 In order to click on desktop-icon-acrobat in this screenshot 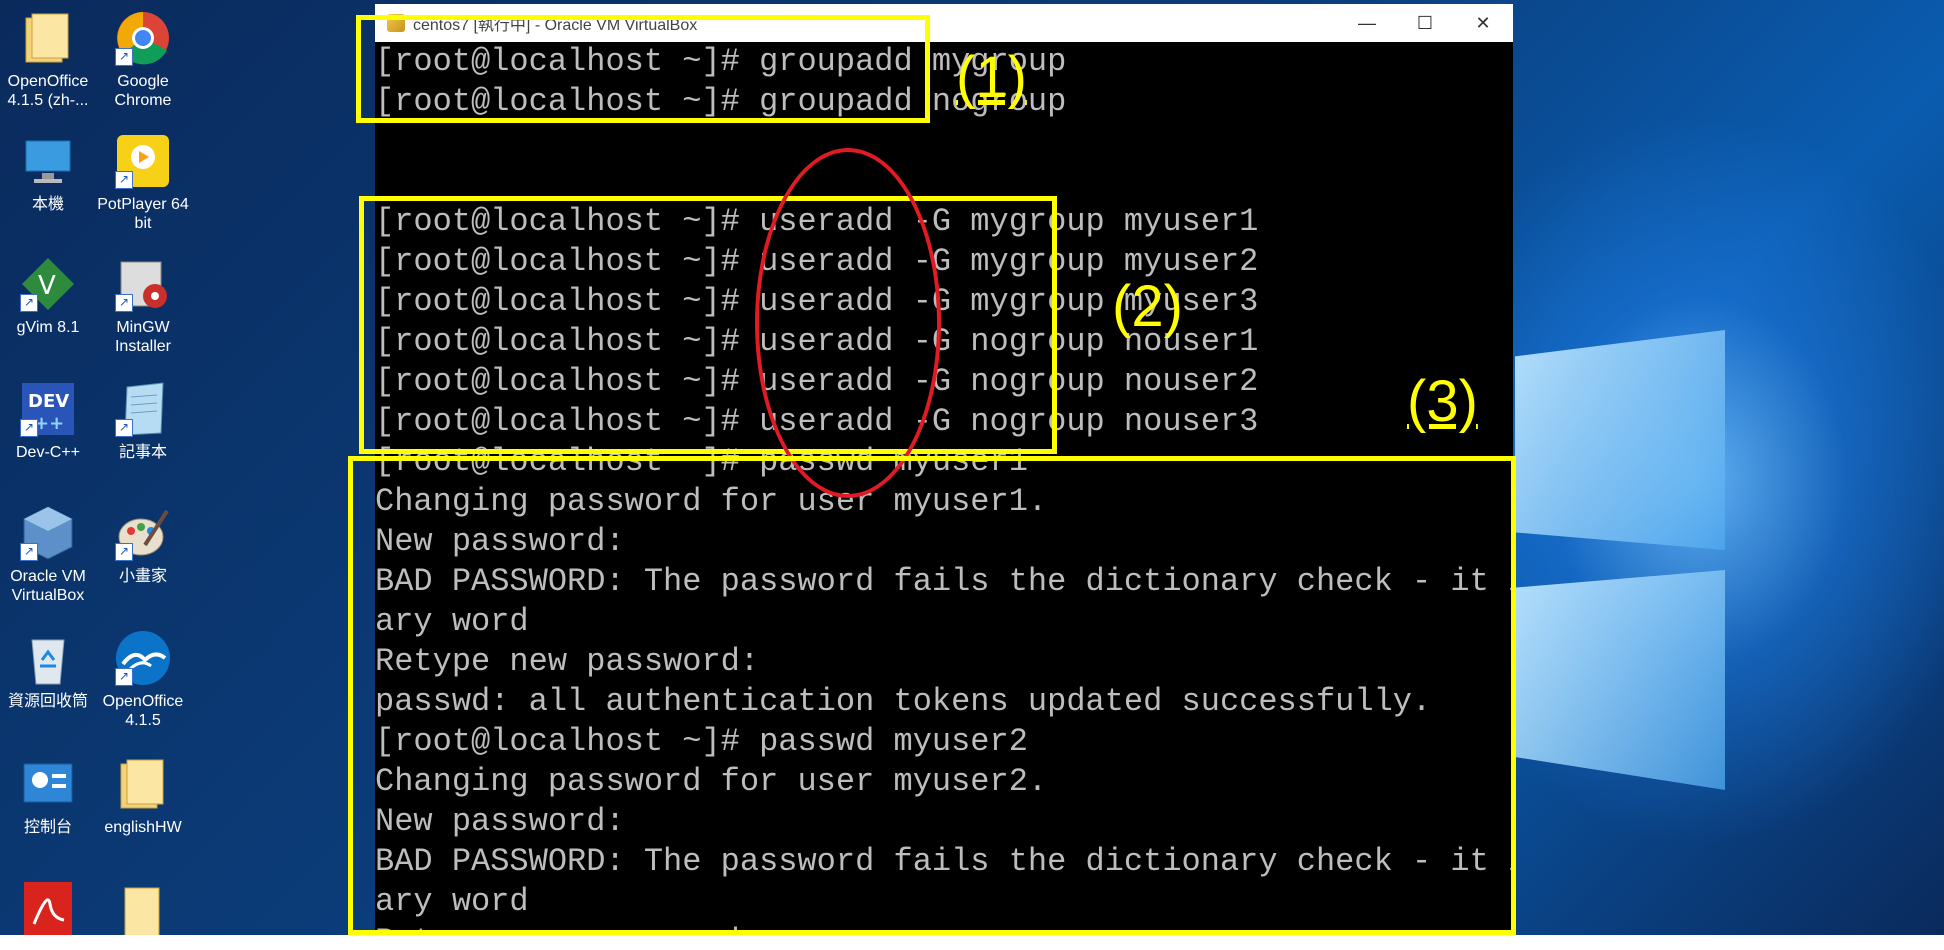, I will do `click(48, 907)`.